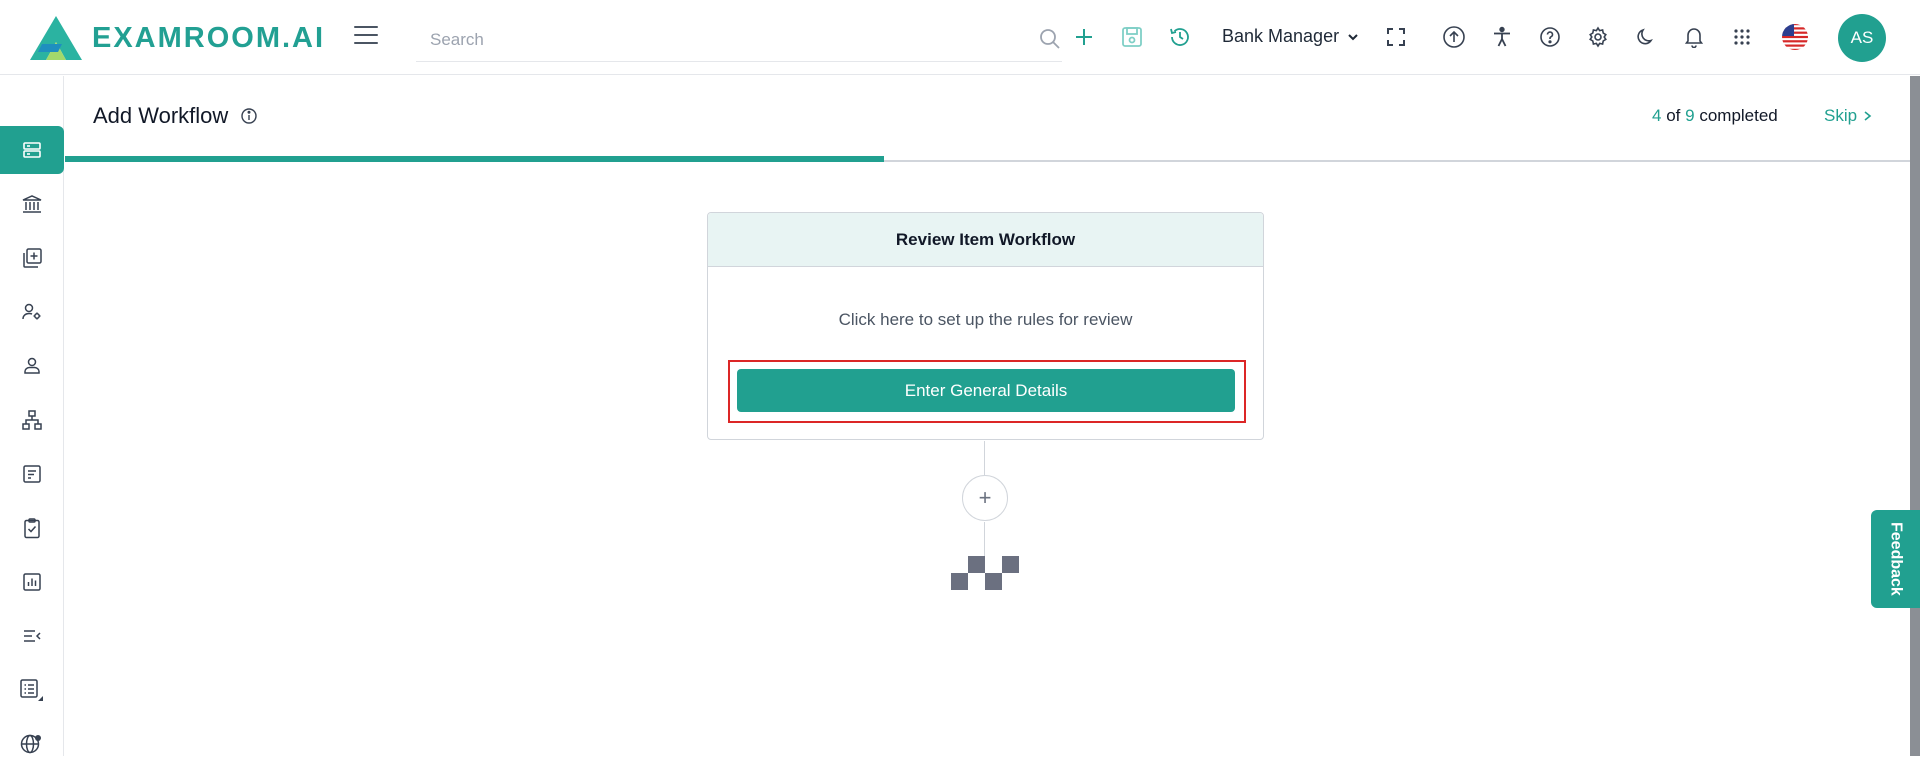  I want to click on search-input, so click(716, 39).